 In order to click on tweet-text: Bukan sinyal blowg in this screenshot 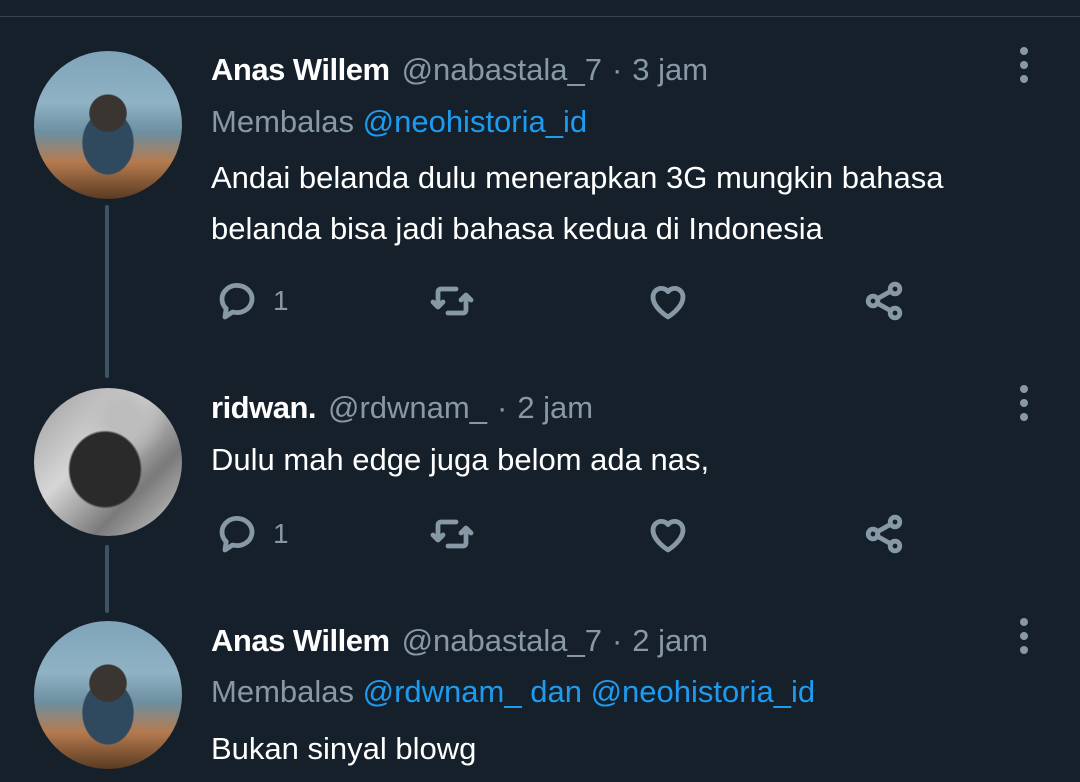, I will do `click(631, 748)`.